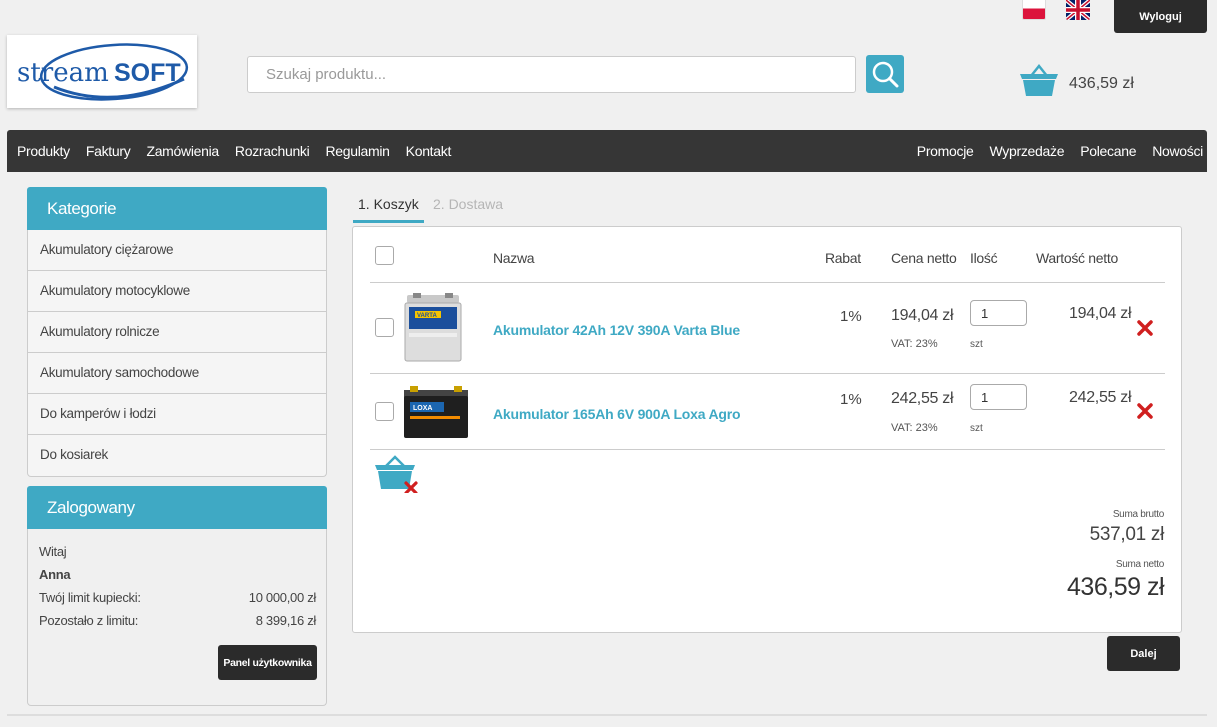  Describe the element at coordinates (433, 329) in the screenshot. I see `product-image-varta: VARTA` at that location.